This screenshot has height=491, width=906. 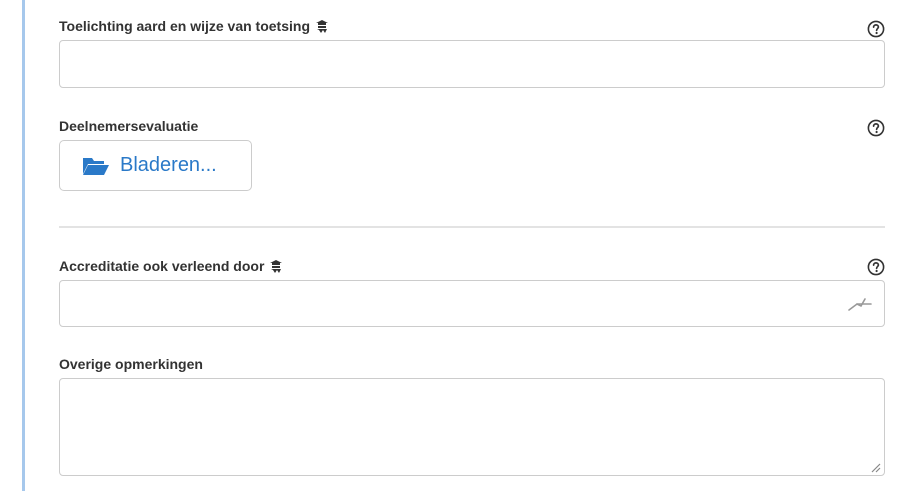 I want to click on field-label-accreditatie: Accreditatie ook verleend door, so click(x=162, y=266).